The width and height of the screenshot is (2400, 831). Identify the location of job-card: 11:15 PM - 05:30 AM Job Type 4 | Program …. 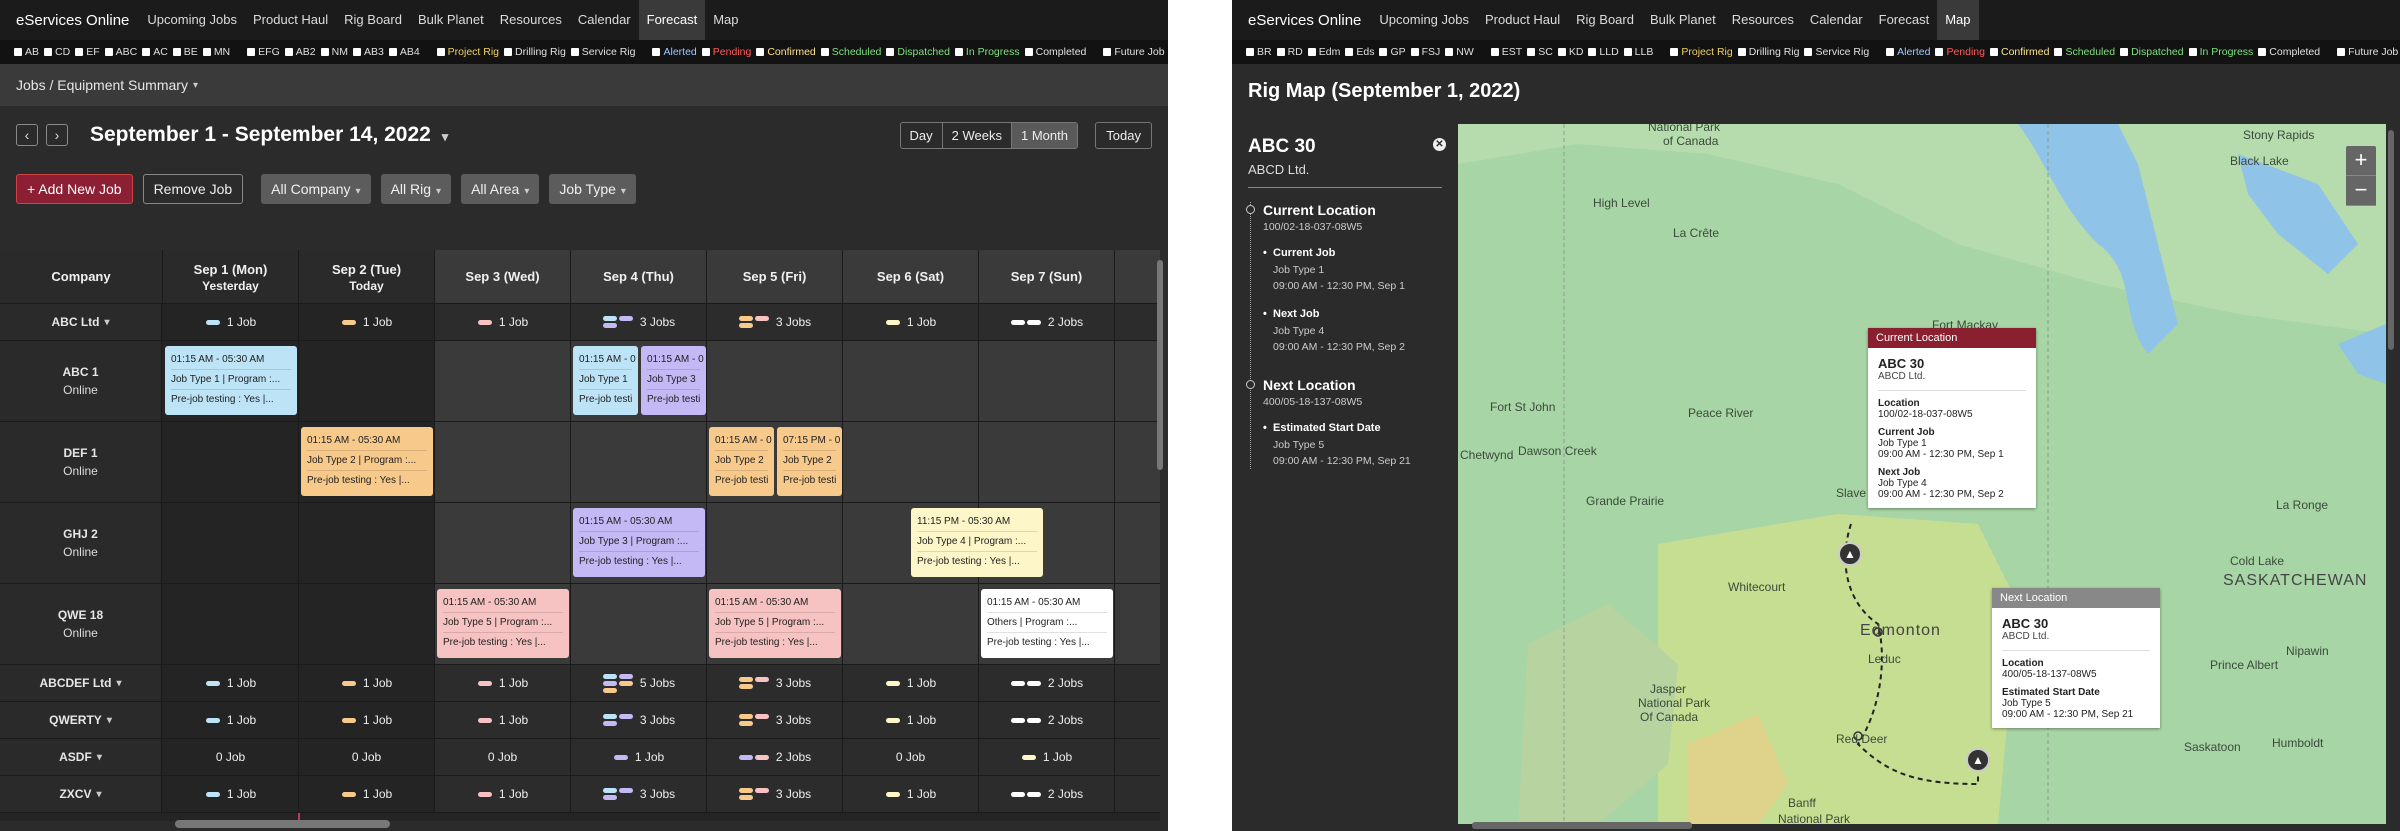
(977, 542).